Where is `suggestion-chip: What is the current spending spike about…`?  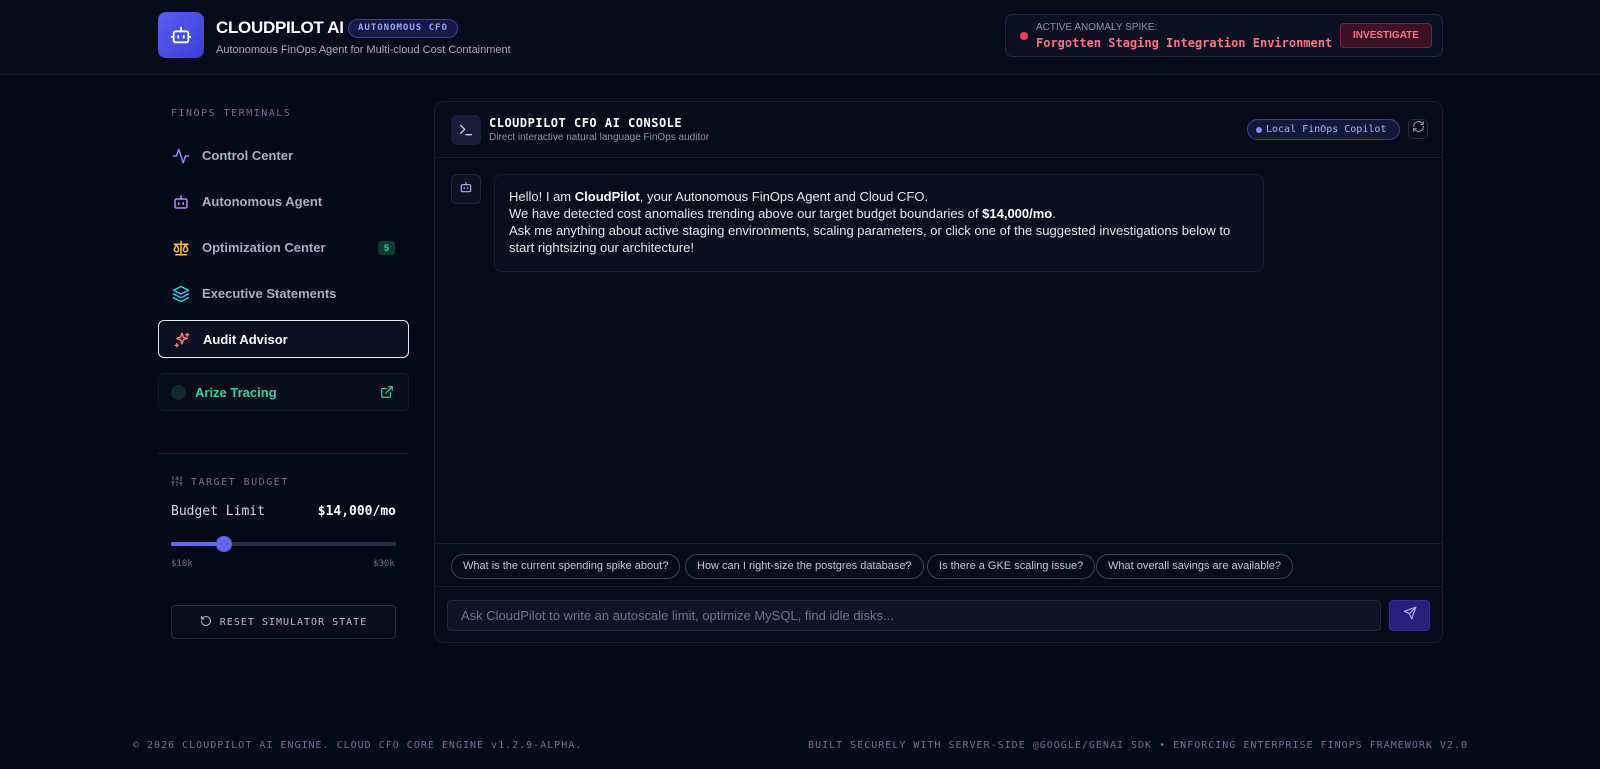 suggestion-chip: What is the current spending spike about… is located at coordinates (566, 566).